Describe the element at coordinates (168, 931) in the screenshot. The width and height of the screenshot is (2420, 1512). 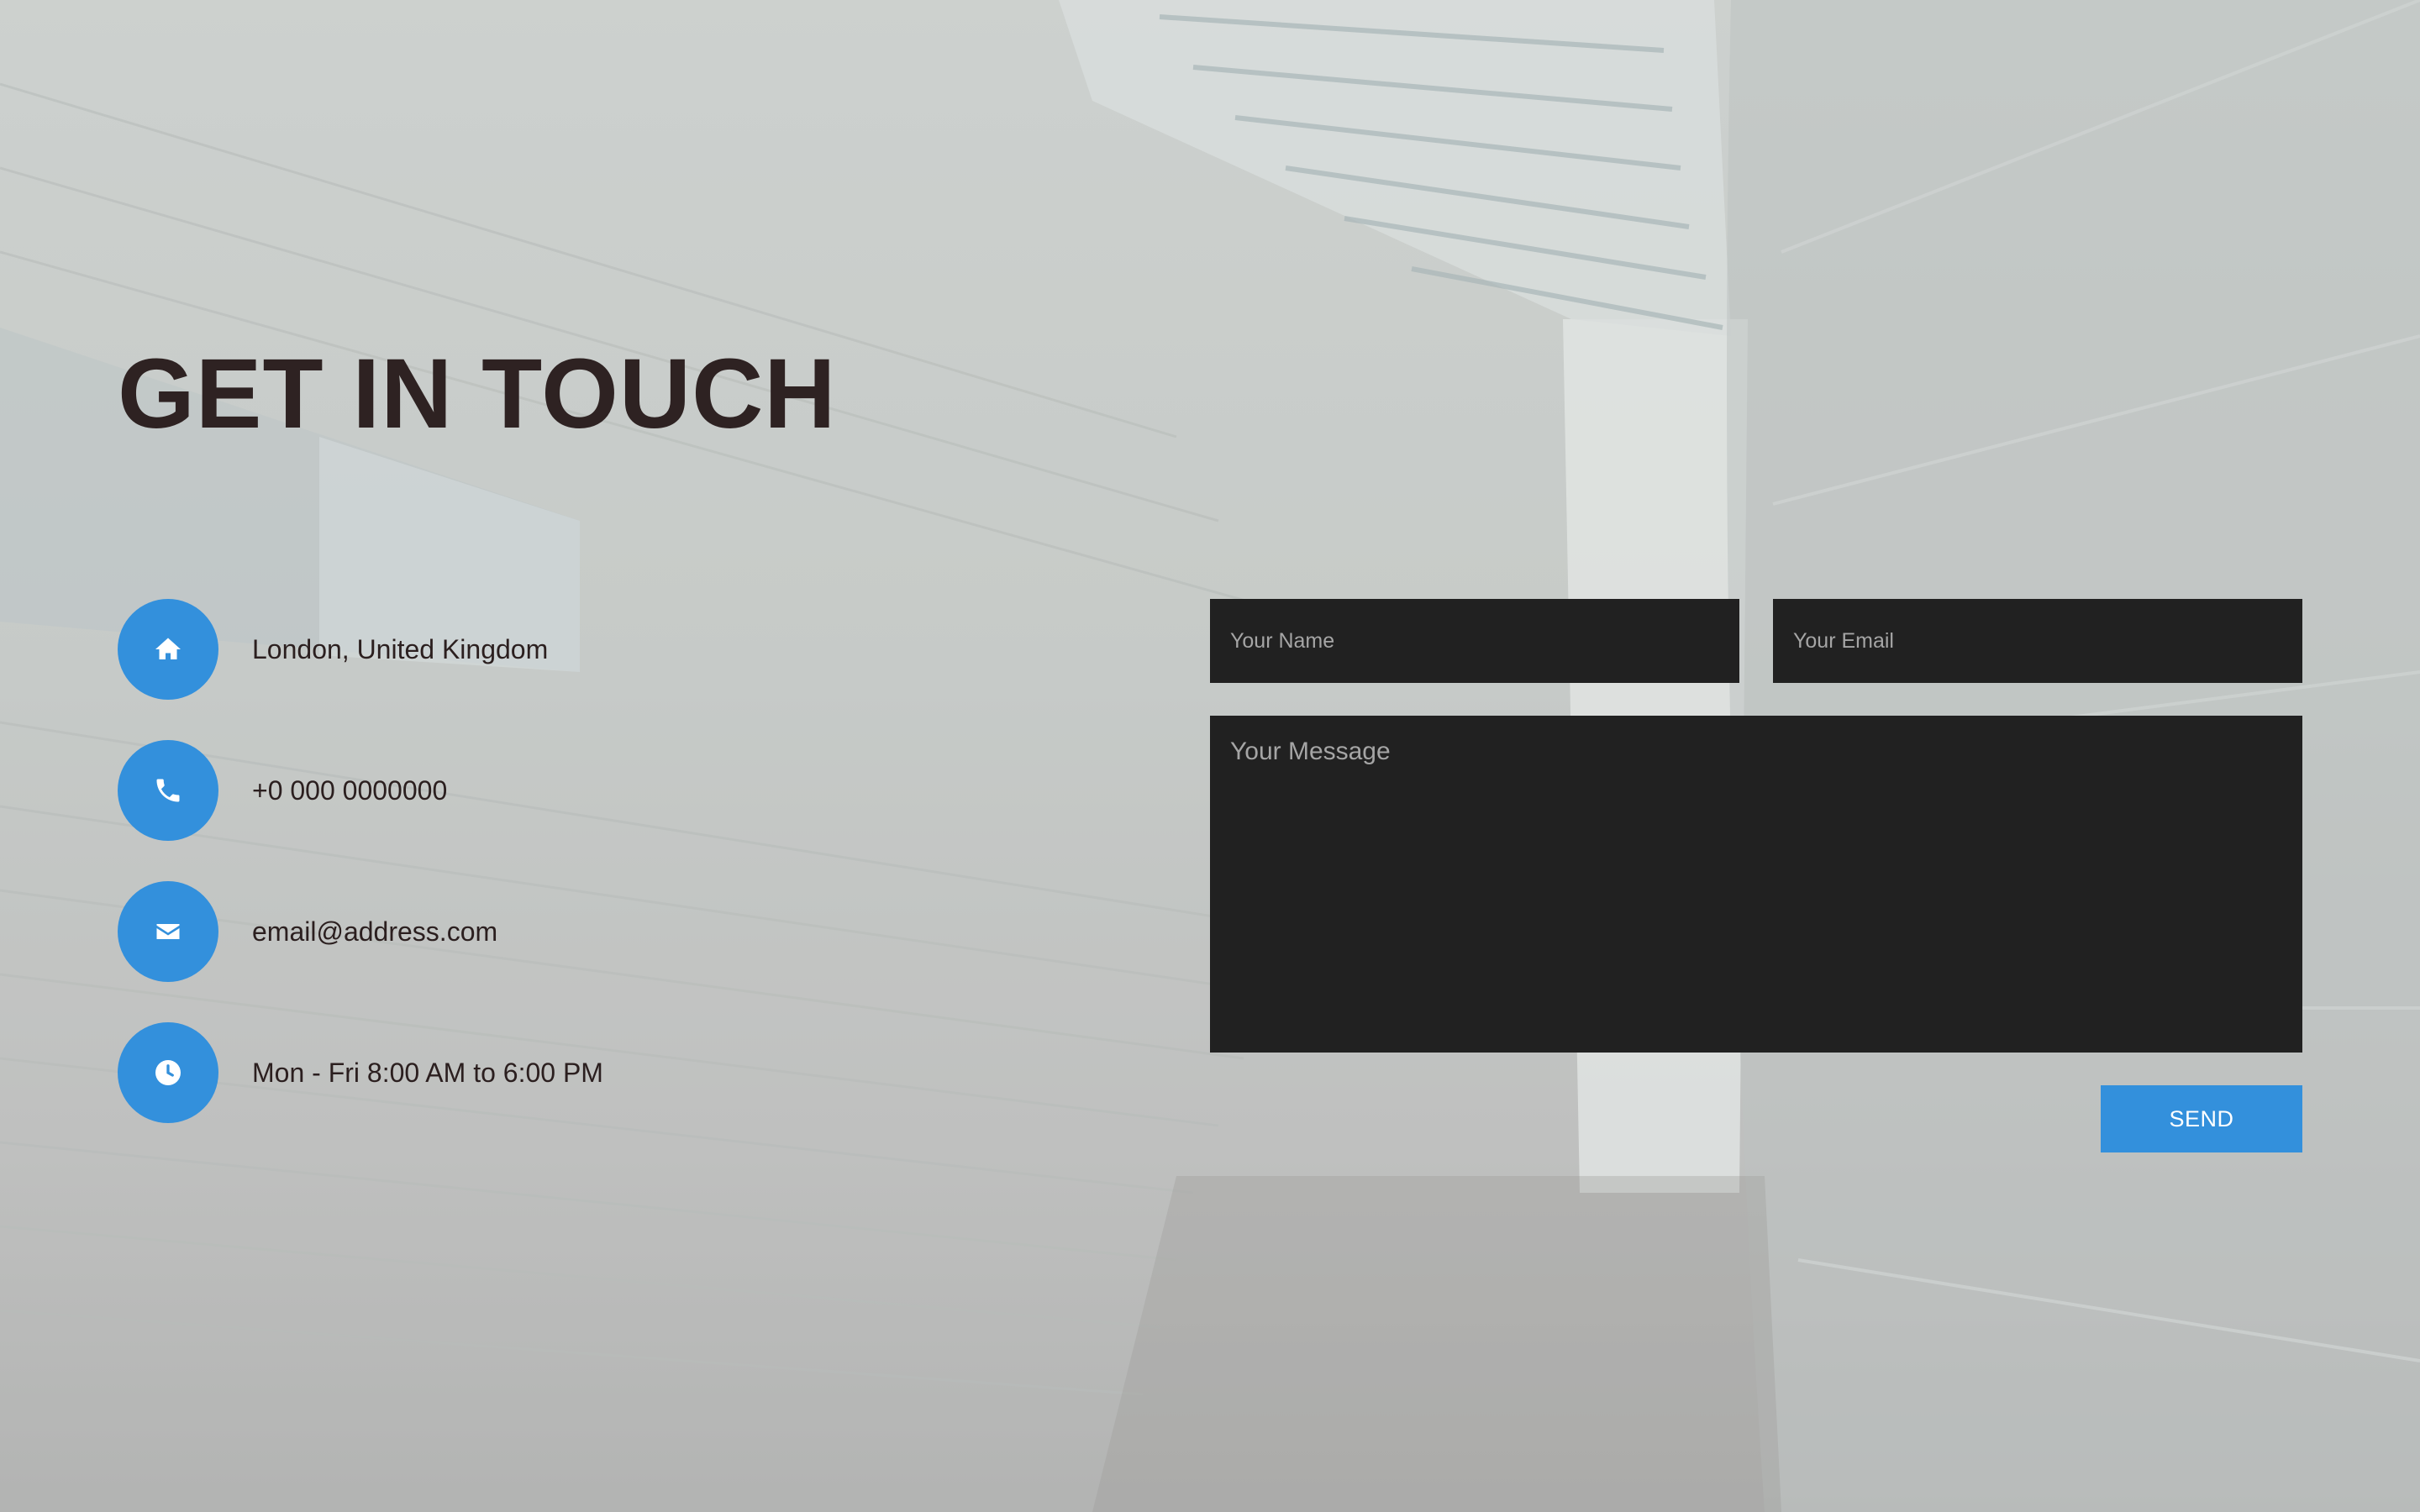
I see `envelope-icon` at that location.